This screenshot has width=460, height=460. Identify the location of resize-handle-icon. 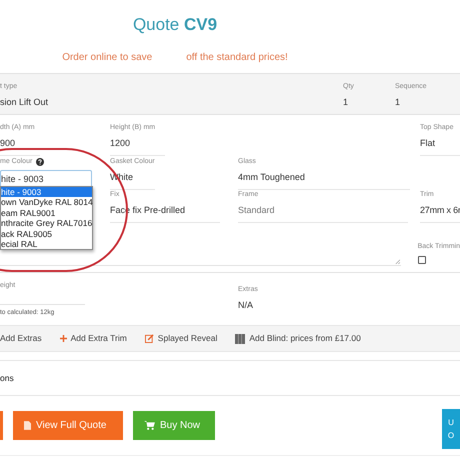
(397, 261).